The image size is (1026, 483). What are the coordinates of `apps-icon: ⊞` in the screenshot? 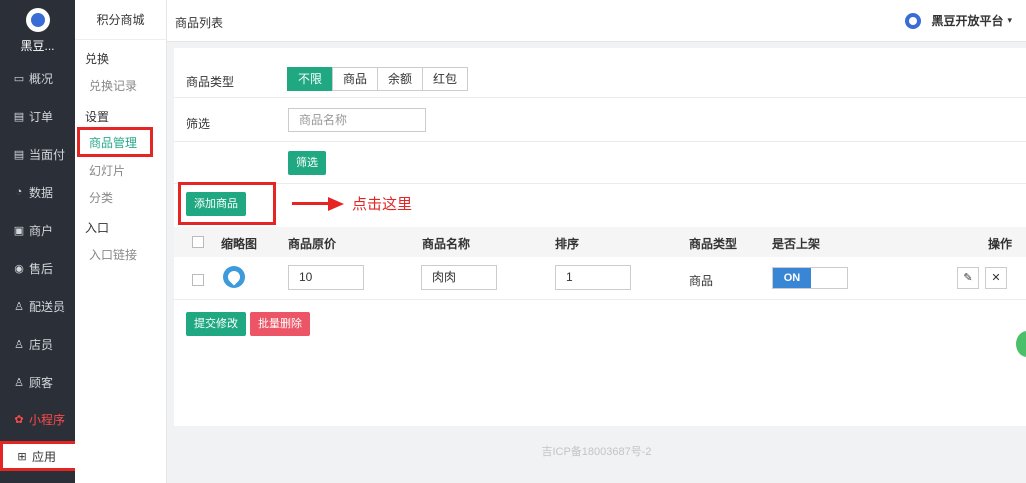 It's located at (22, 456).